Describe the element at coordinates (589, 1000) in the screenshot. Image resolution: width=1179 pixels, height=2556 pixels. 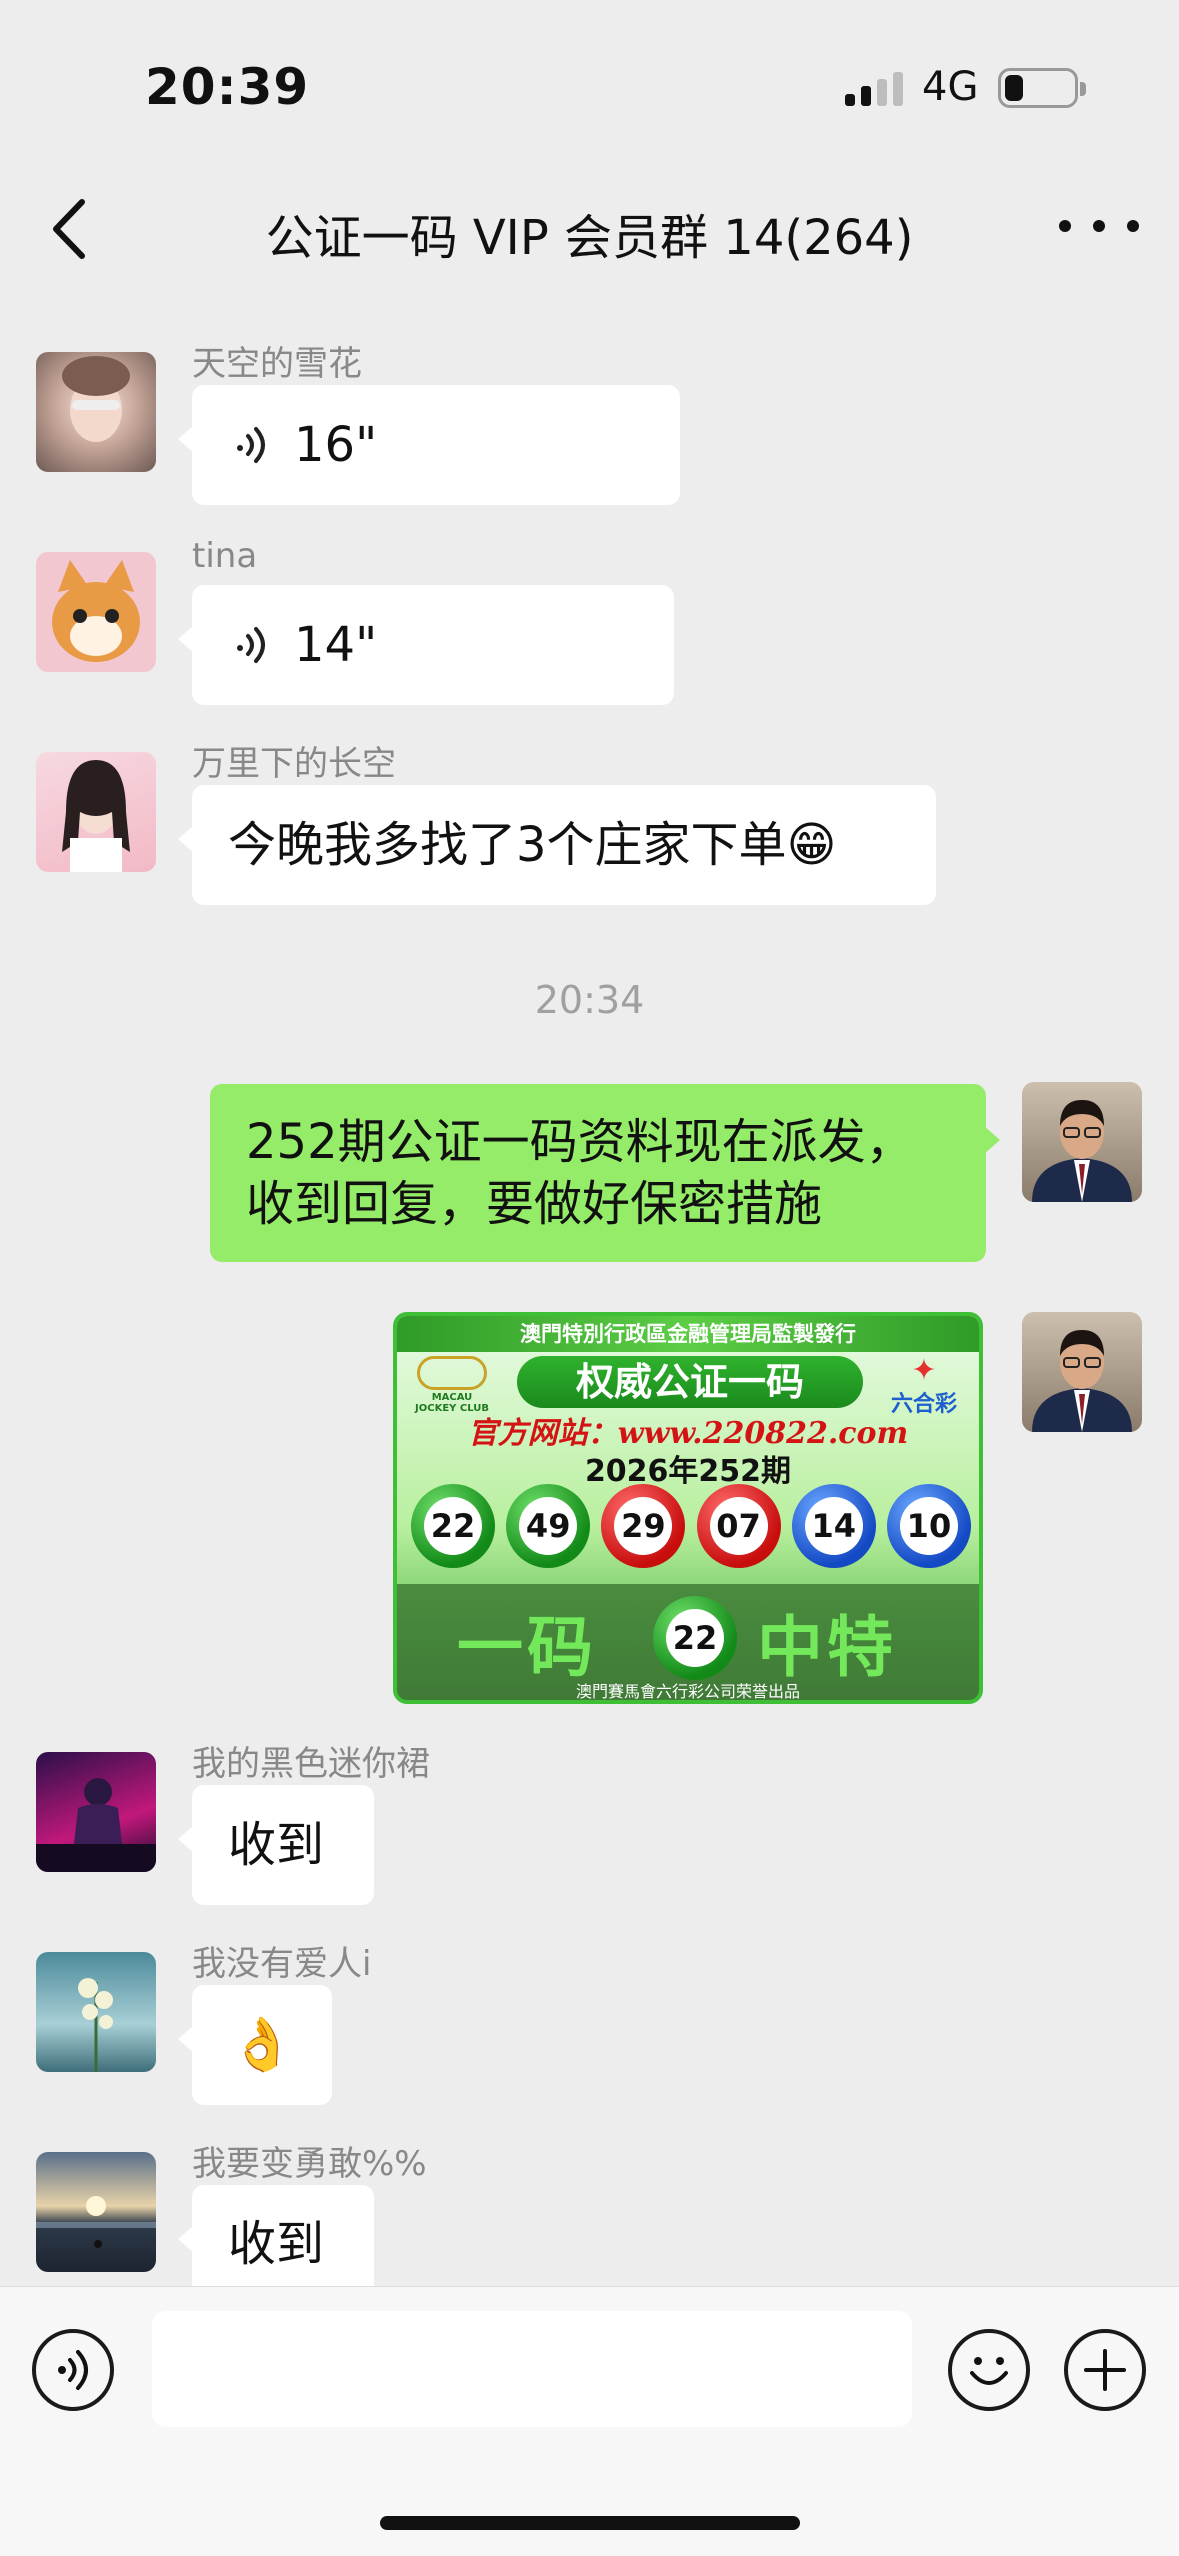
I see `time-divider: 20:34` at that location.